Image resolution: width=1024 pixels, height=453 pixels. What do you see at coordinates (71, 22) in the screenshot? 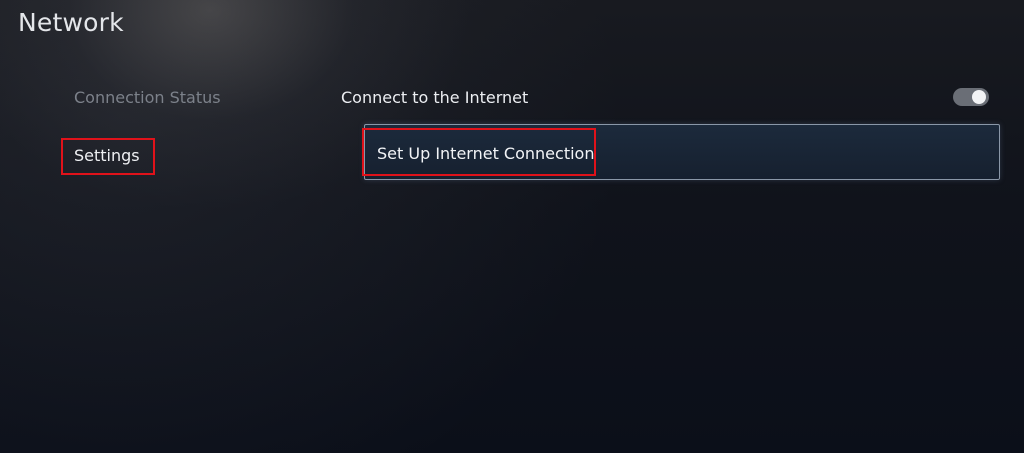
I see `page-title: Network` at bounding box center [71, 22].